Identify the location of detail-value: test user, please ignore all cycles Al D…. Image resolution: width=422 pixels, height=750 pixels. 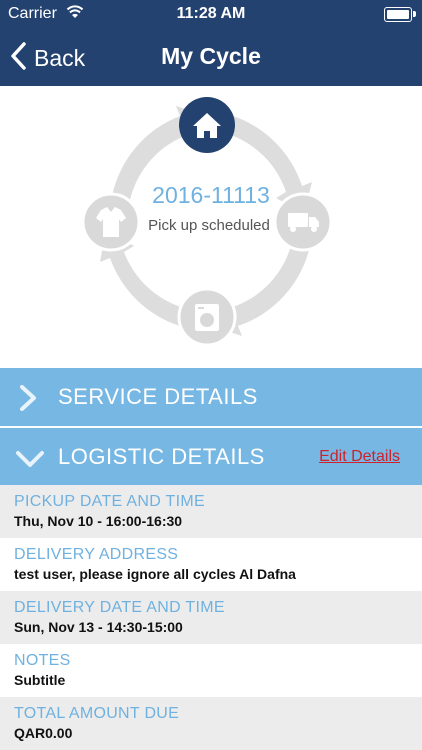
(155, 574).